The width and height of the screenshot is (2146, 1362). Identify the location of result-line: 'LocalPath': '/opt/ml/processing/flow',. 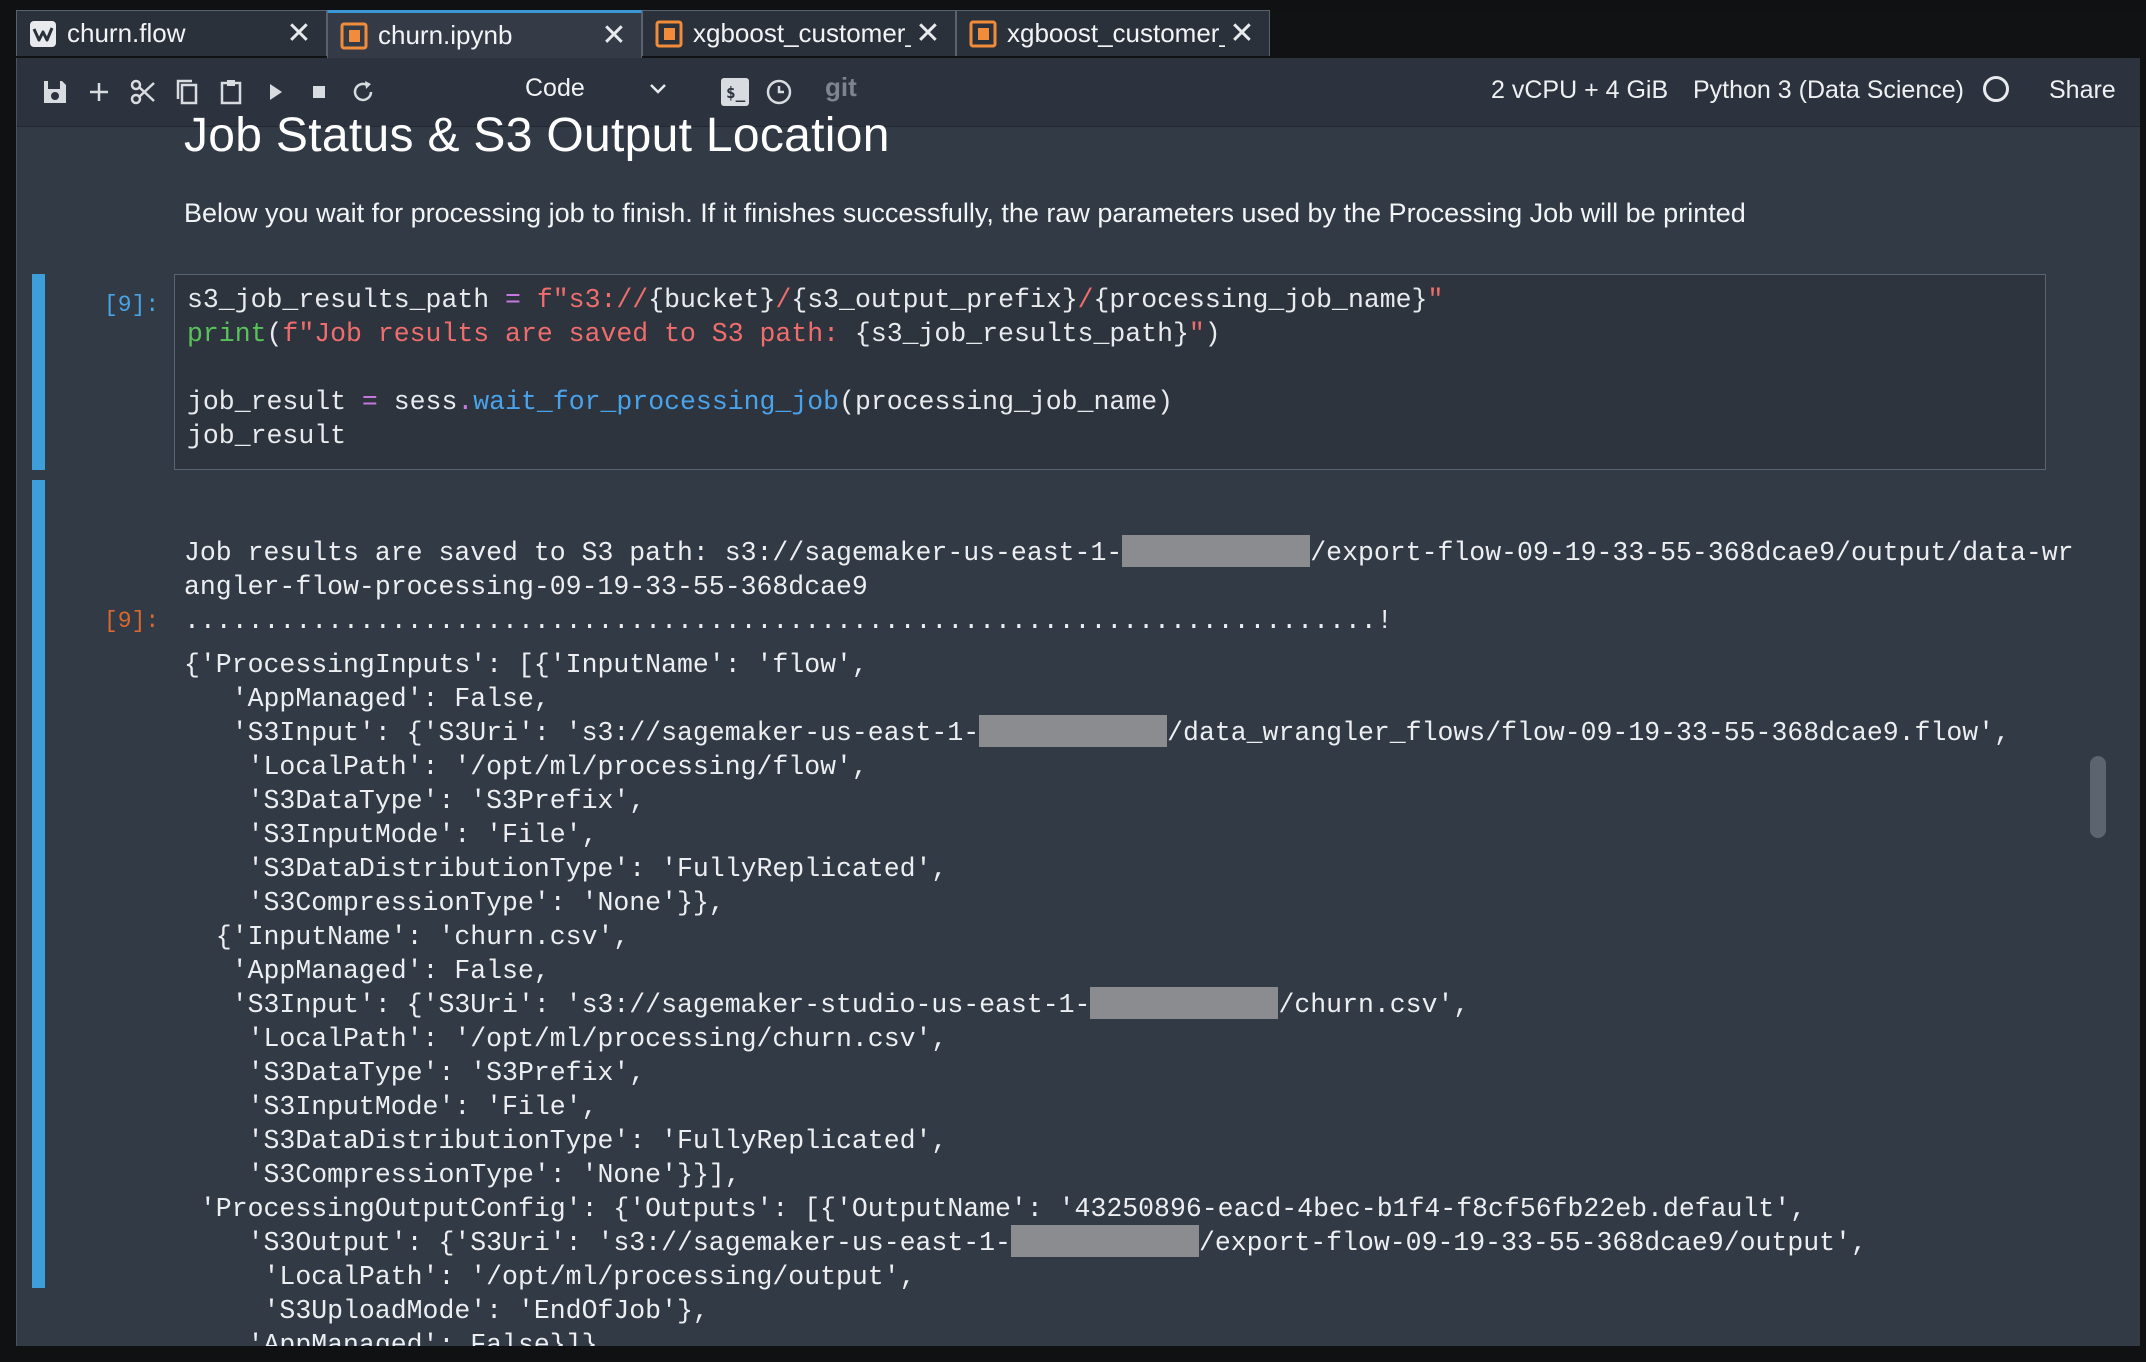
(526, 767).